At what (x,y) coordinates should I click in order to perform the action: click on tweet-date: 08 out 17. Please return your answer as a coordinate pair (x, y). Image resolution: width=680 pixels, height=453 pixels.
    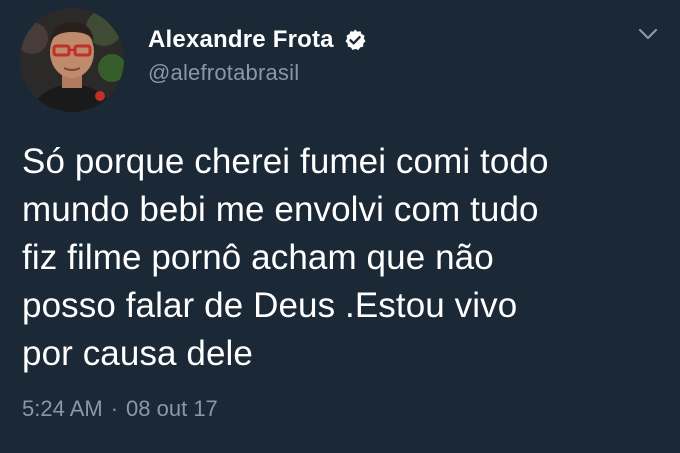
    Looking at the image, I should click on (172, 409).